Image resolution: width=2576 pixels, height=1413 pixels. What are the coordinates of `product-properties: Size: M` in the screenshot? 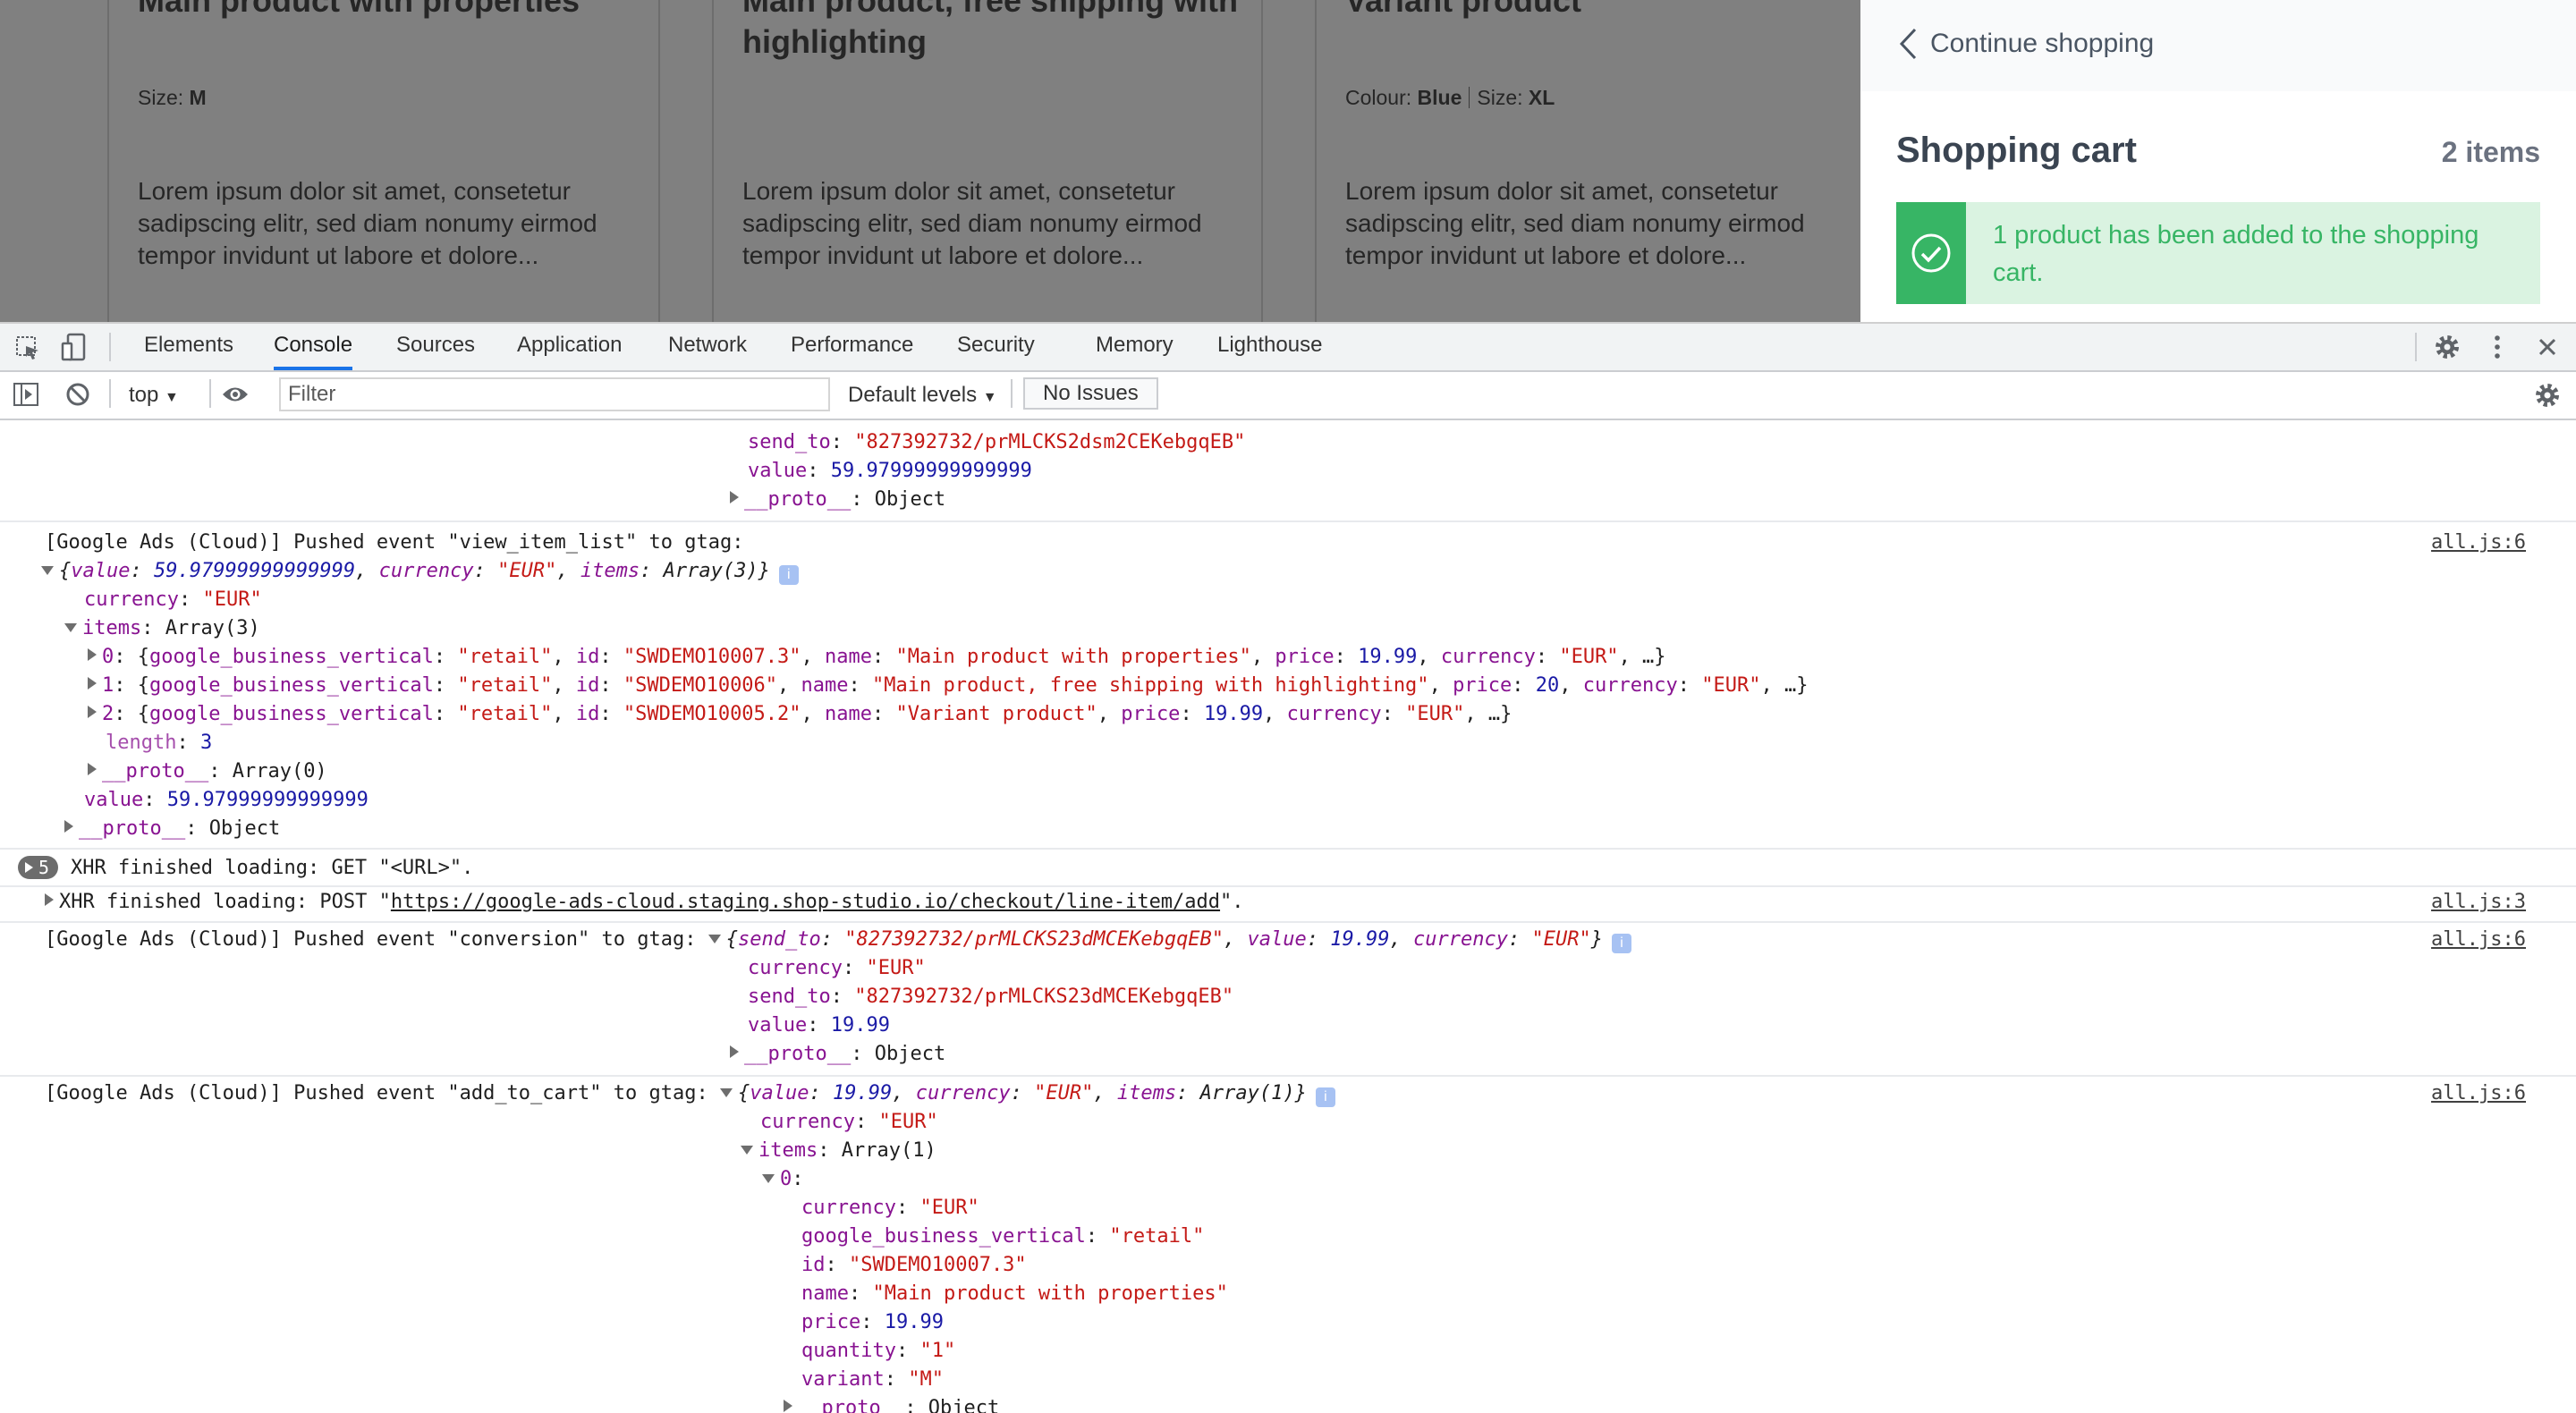 It's located at (172, 97).